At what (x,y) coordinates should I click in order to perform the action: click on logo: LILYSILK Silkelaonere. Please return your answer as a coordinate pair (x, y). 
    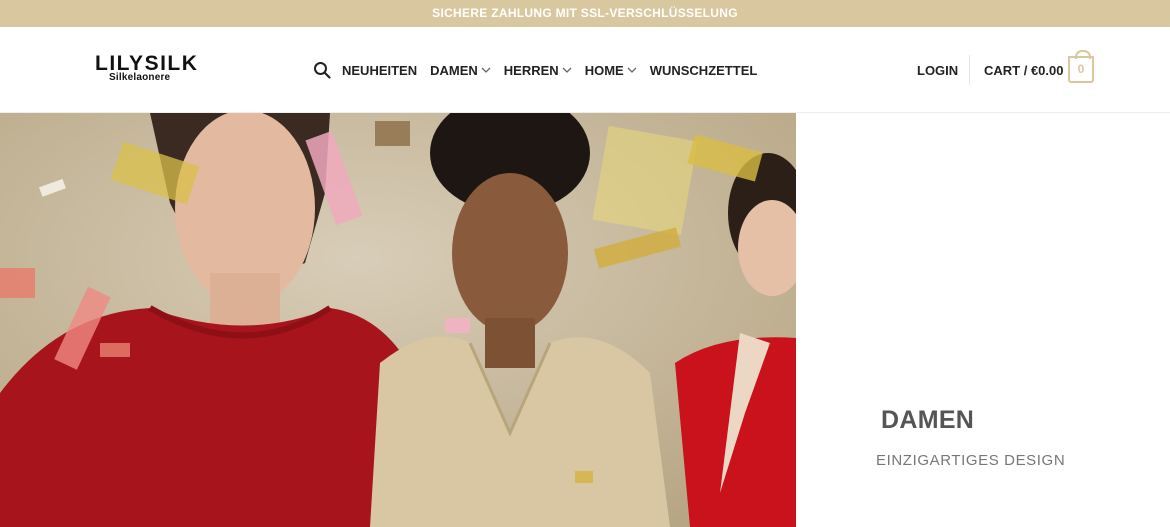
    Looking at the image, I should click on (155, 71).